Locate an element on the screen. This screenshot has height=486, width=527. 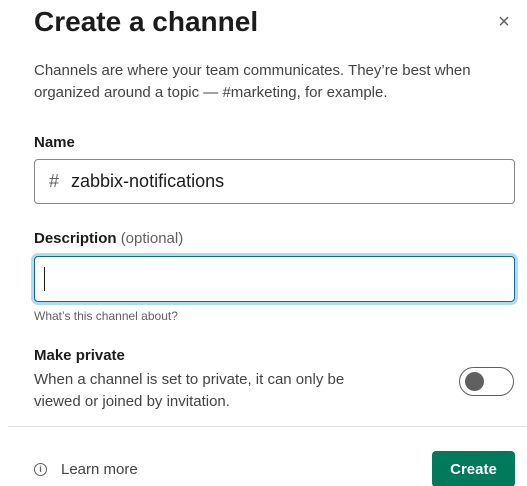
toggle-knob is located at coordinates (474, 381).